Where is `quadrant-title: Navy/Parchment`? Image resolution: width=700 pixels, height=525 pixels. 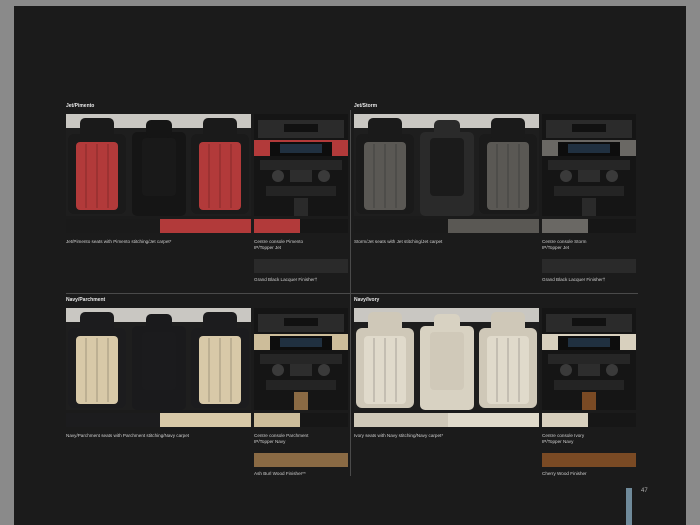 quadrant-title: Navy/Parchment is located at coordinates (86, 300).